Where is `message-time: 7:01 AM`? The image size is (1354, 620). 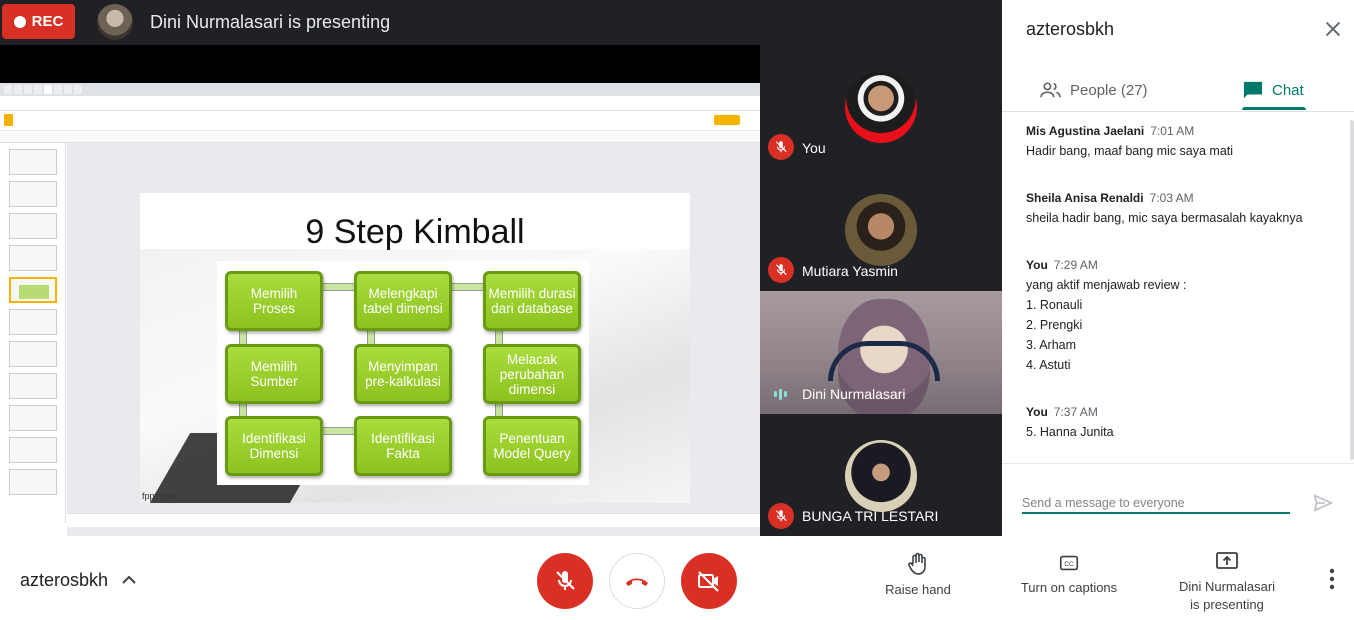
message-time: 7:01 AM is located at coordinates (1172, 131).